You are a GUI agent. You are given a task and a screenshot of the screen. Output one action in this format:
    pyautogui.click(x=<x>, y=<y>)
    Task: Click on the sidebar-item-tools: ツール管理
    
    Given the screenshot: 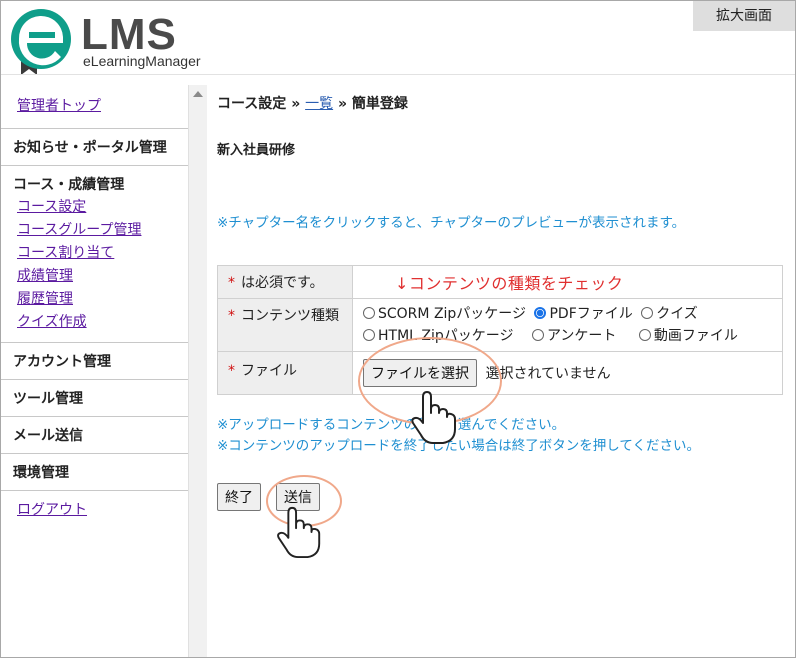 What is the action you would take?
    pyautogui.click(x=94, y=398)
    